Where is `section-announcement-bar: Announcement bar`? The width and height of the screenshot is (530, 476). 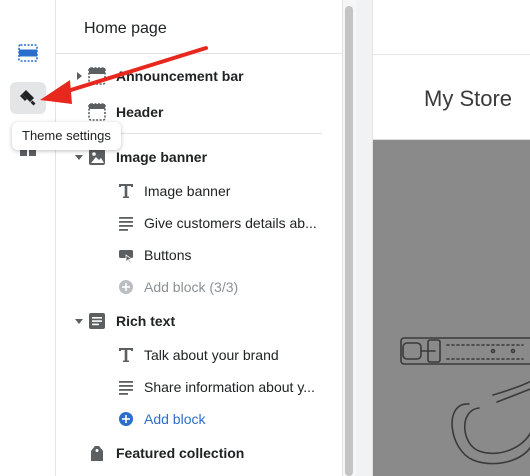
section-announcement-bar: Announcement bar is located at coordinates (199, 76).